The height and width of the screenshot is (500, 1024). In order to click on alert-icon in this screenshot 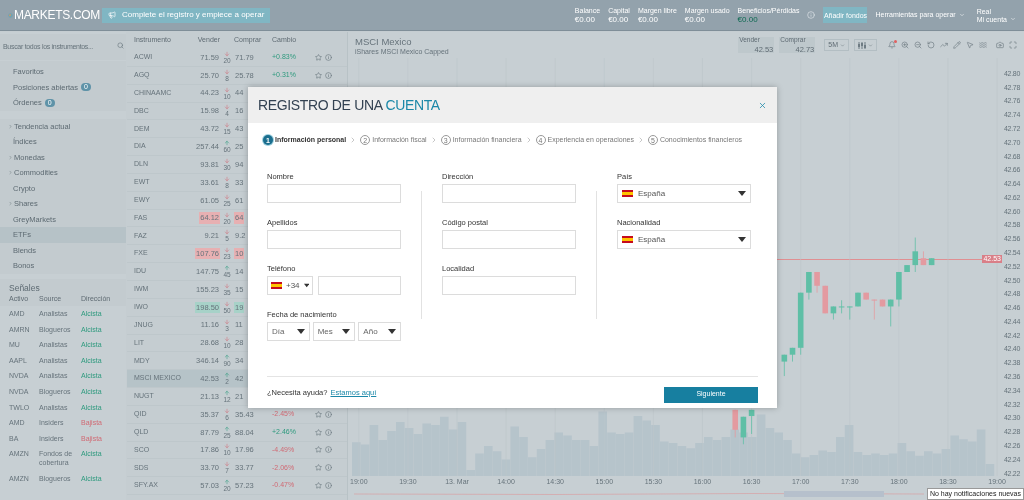, I will do `click(892, 45)`.